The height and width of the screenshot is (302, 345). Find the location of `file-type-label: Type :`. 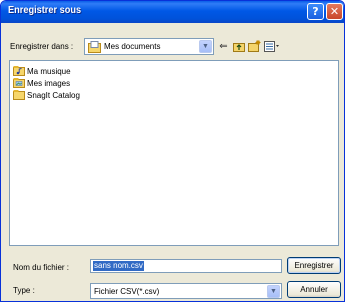

file-type-label: Type : is located at coordinates (24, 290).